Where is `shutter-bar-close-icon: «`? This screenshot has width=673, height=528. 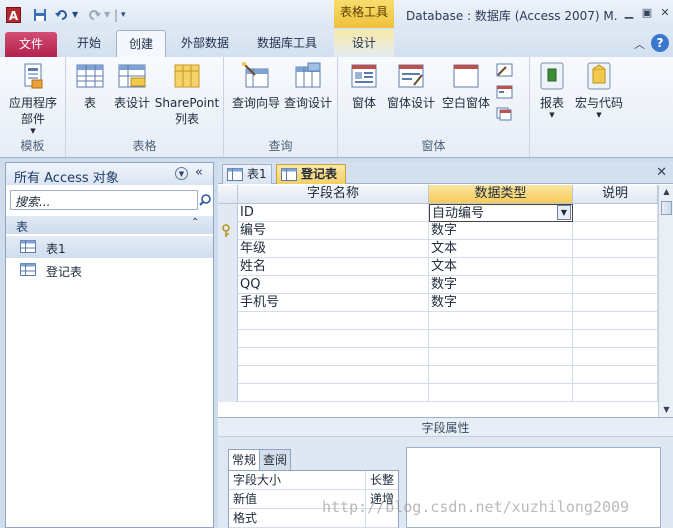 shutter-bar-close-icon: « is located at coordinates (199, 172).